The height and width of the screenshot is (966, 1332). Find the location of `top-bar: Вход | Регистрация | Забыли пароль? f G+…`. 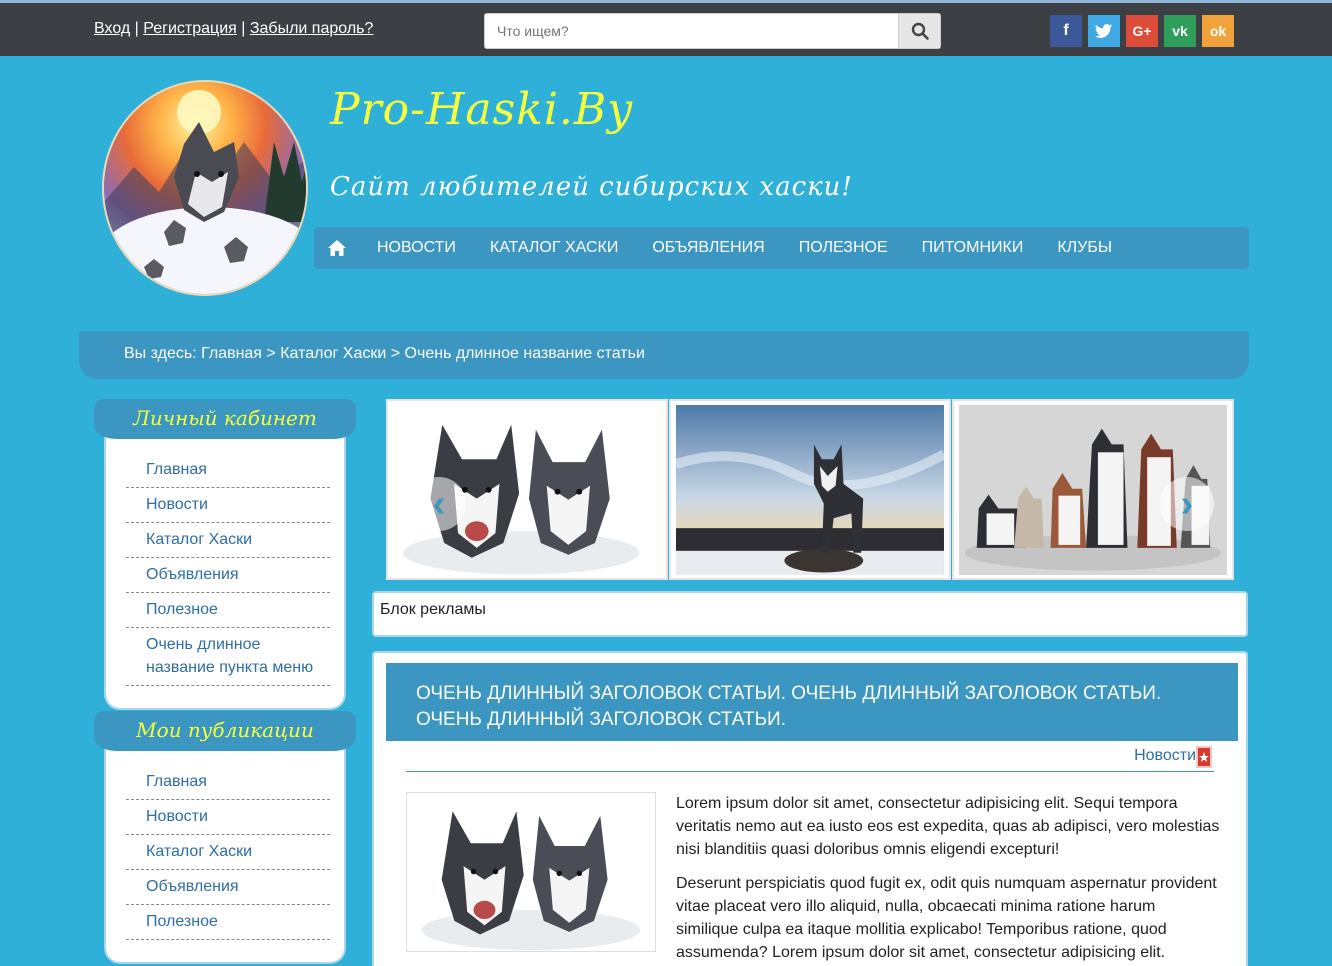

top-bar: Вход | Регистрация | Забыли пароль? f G+… is located at coordinates (666, 28).